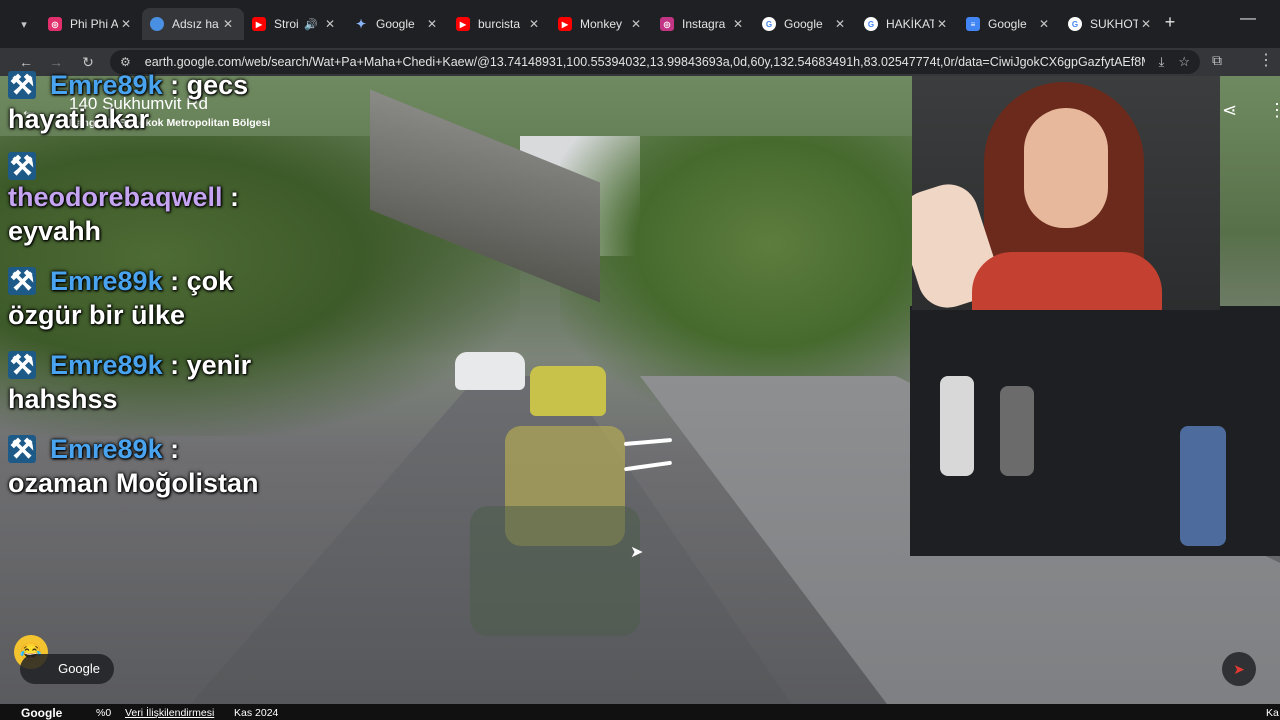 The height and width of the screenshot is (720, 1280). Describe the element at coordinates (42, 713) in the screenshot. I see `google-logo: Google` at that location.